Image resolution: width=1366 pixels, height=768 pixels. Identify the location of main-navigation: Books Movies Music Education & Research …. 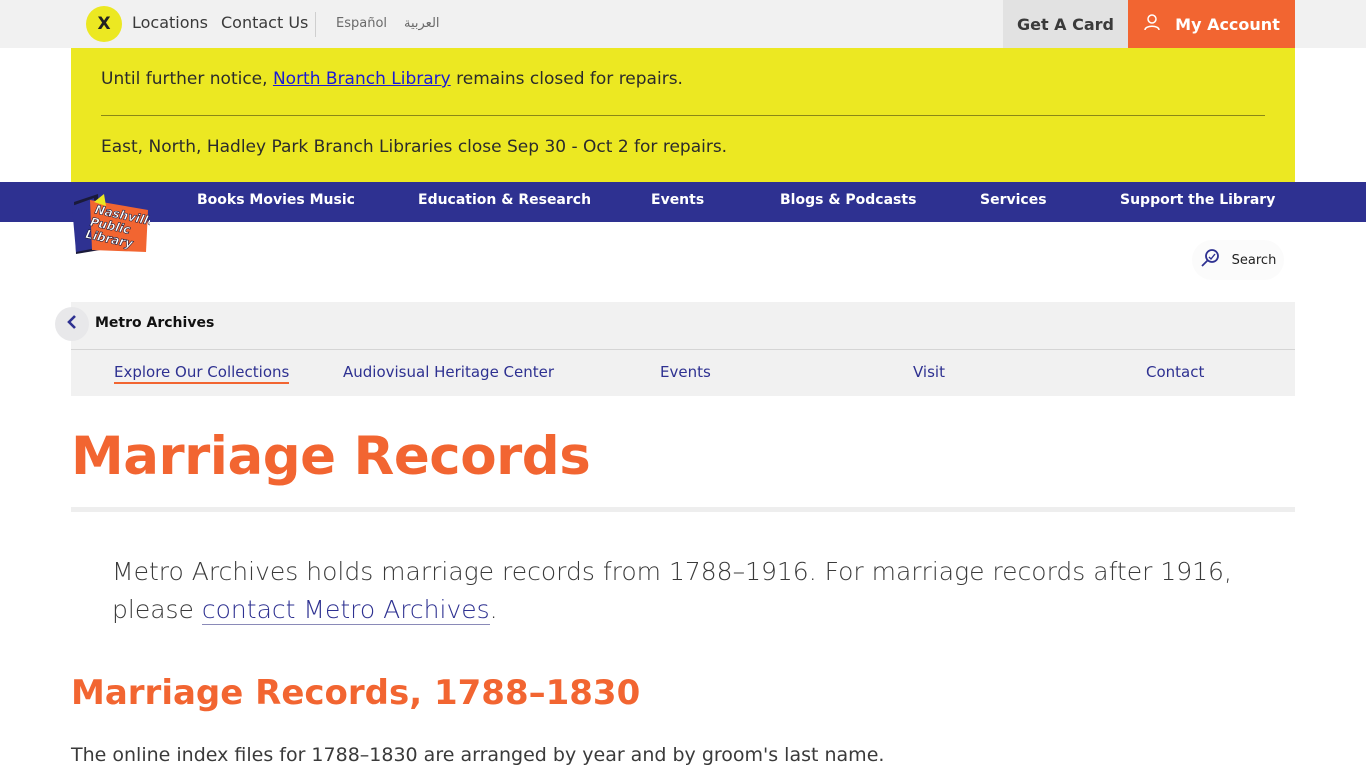
(683, 202).